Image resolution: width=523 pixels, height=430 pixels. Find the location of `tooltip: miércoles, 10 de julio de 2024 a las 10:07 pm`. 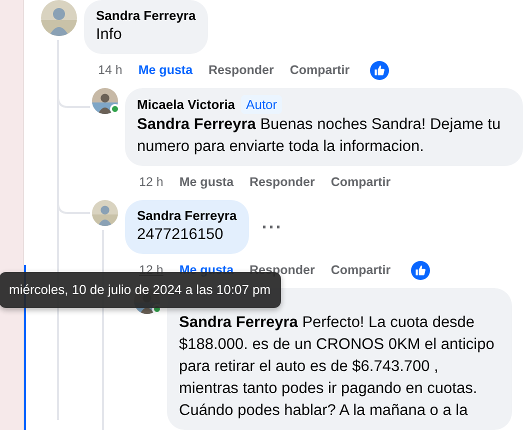

tooltip: miércoles, 10 de julio de 2024 a las 10:07 pm is located at coordinates (140, 290).